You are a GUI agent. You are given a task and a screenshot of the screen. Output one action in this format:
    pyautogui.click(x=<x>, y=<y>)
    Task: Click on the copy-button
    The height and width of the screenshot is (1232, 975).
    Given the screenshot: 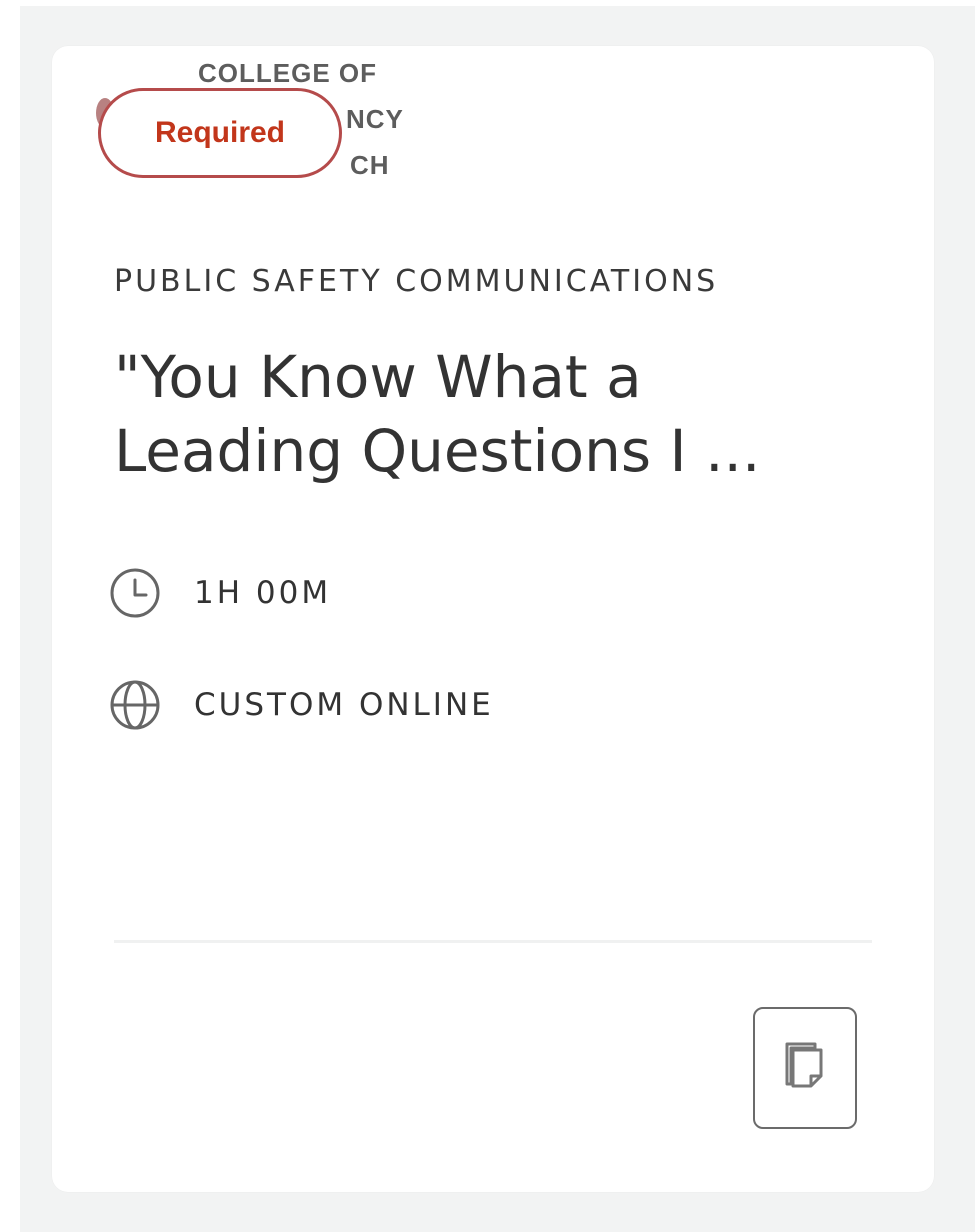 What is the action you would take?
    pyautogui.click(x=805, y=1068)
    